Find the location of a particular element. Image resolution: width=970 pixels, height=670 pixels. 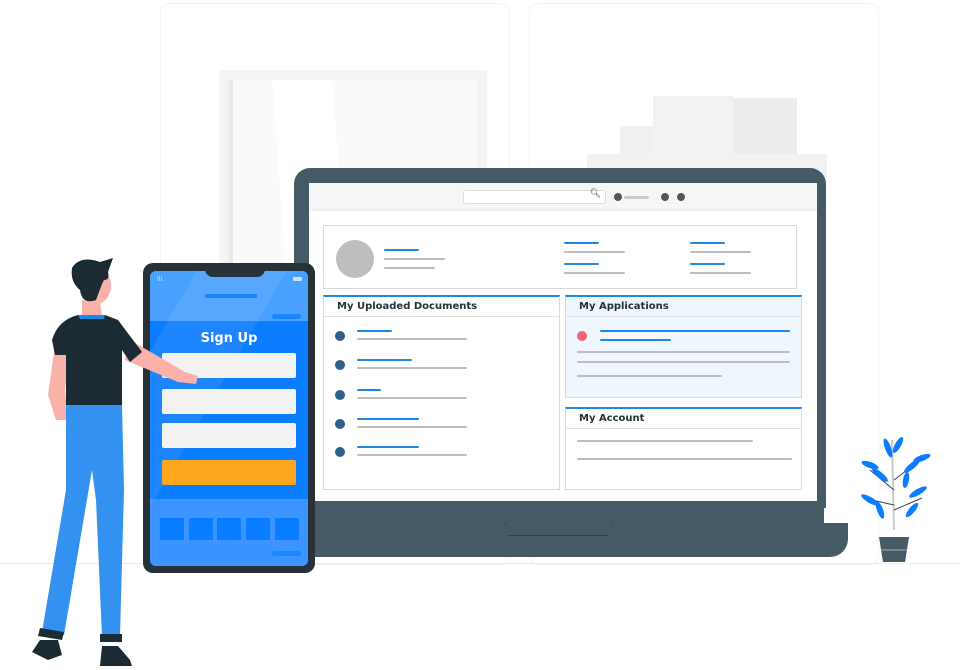

plant-illustration is located at coordinates (896, 499).